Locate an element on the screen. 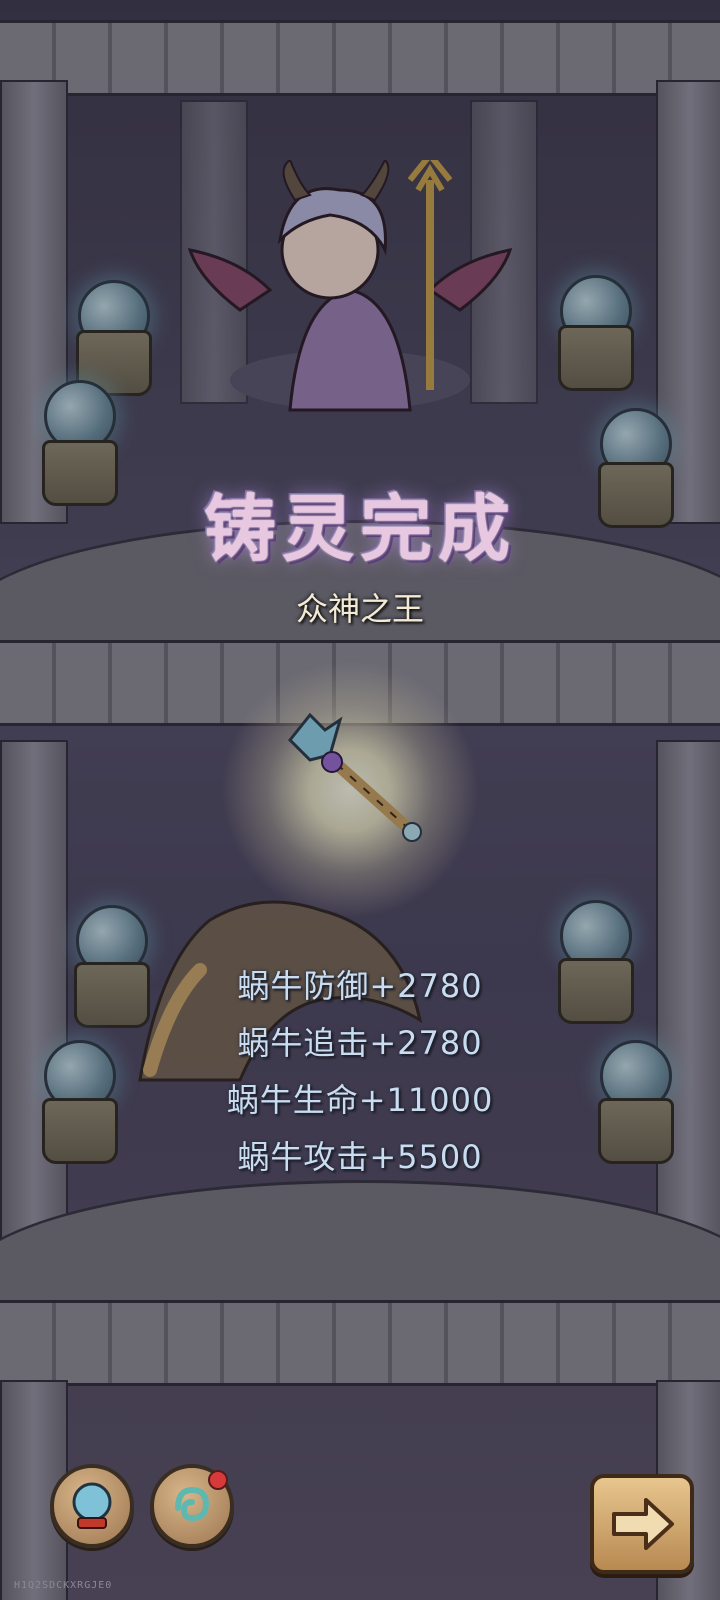  arrow-right-icon is located at coordinates (643, 1524).